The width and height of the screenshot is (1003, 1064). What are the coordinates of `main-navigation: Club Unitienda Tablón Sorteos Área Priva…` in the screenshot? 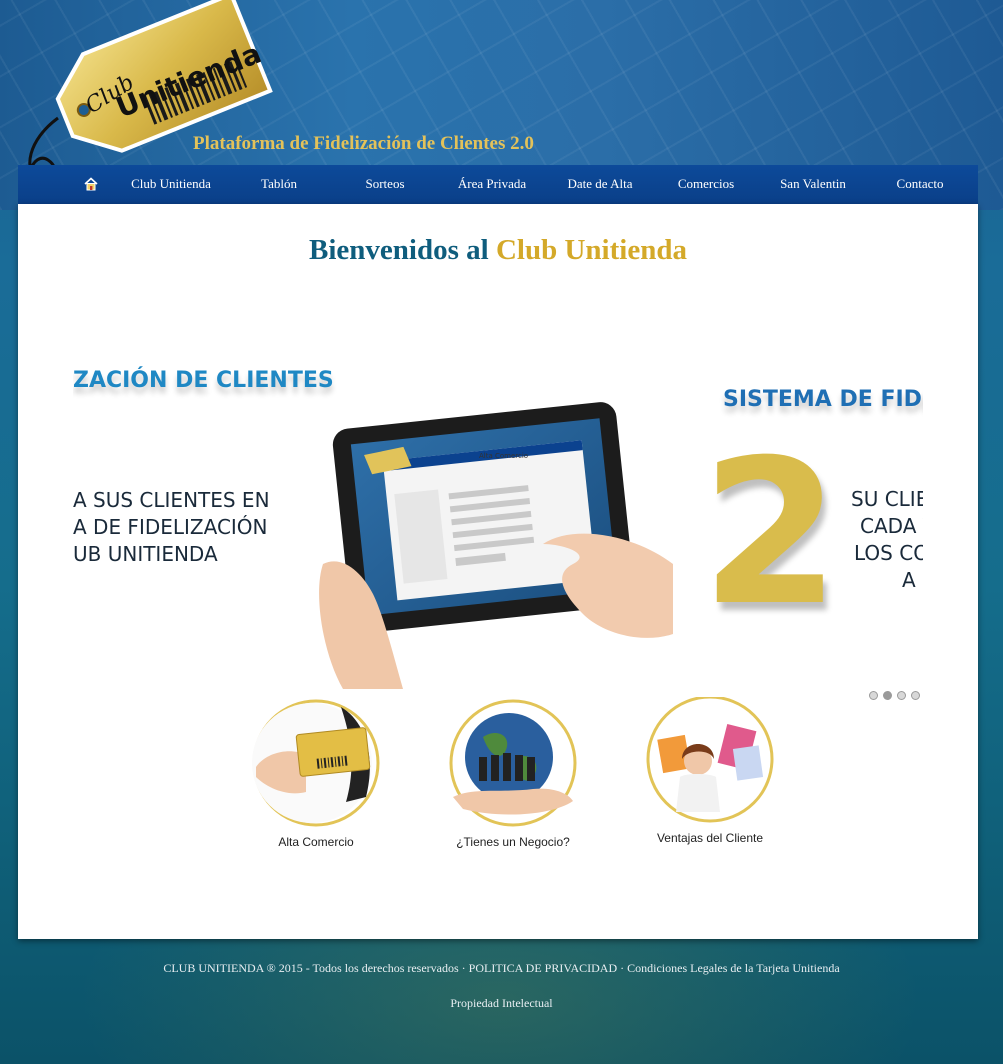 It's located at (498, 184).